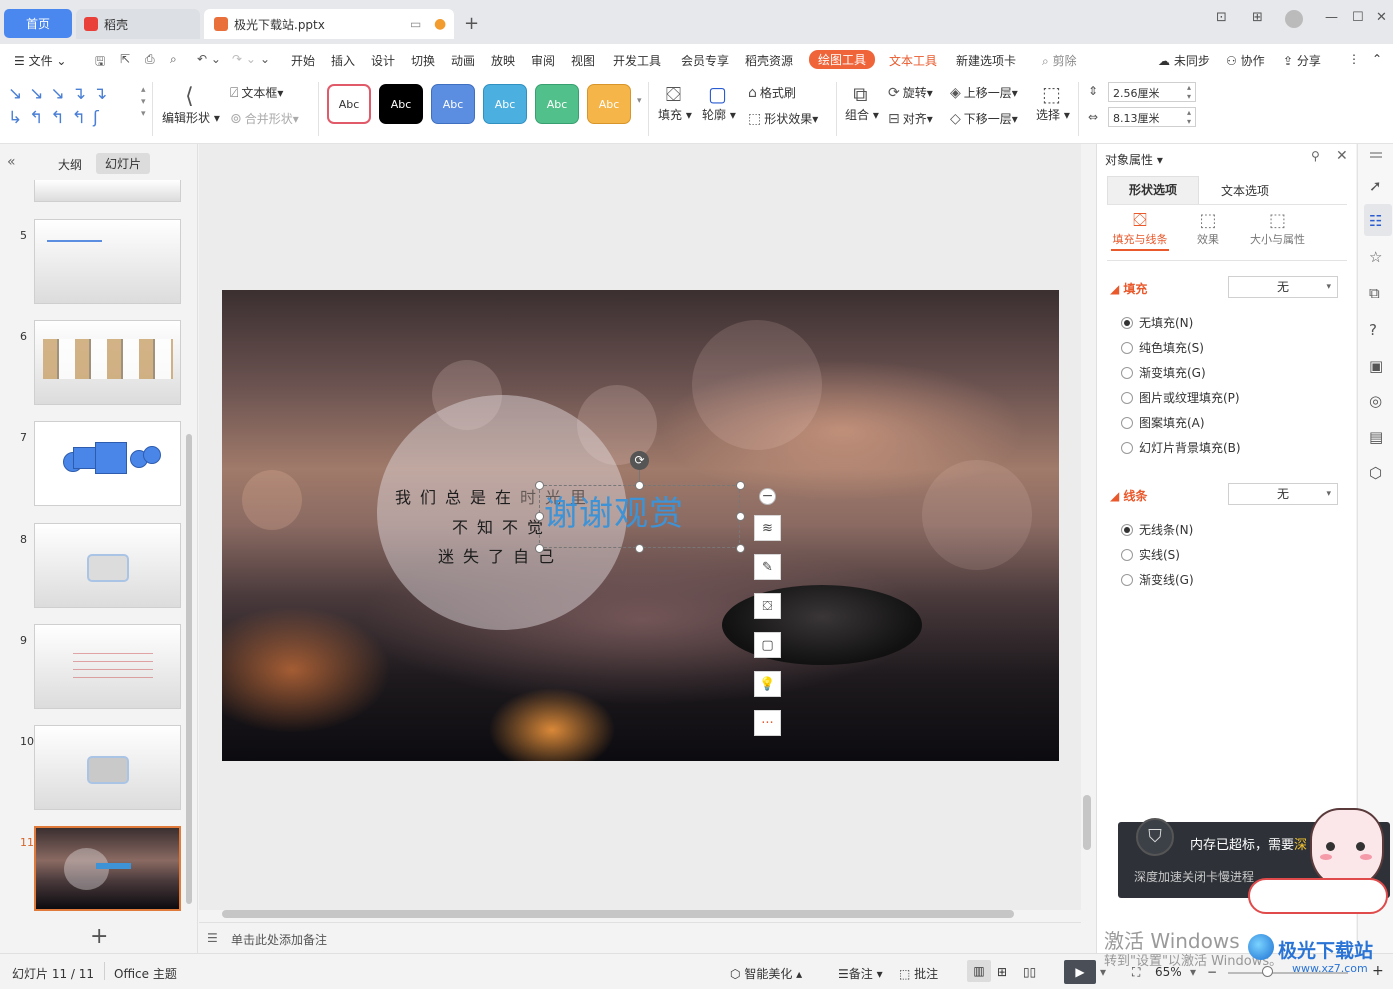  What do you see at coordinates (913, 60) in the screenshot?
I see `menu-tab-text-tools: 文本工具` at bounding box center [913, 60].